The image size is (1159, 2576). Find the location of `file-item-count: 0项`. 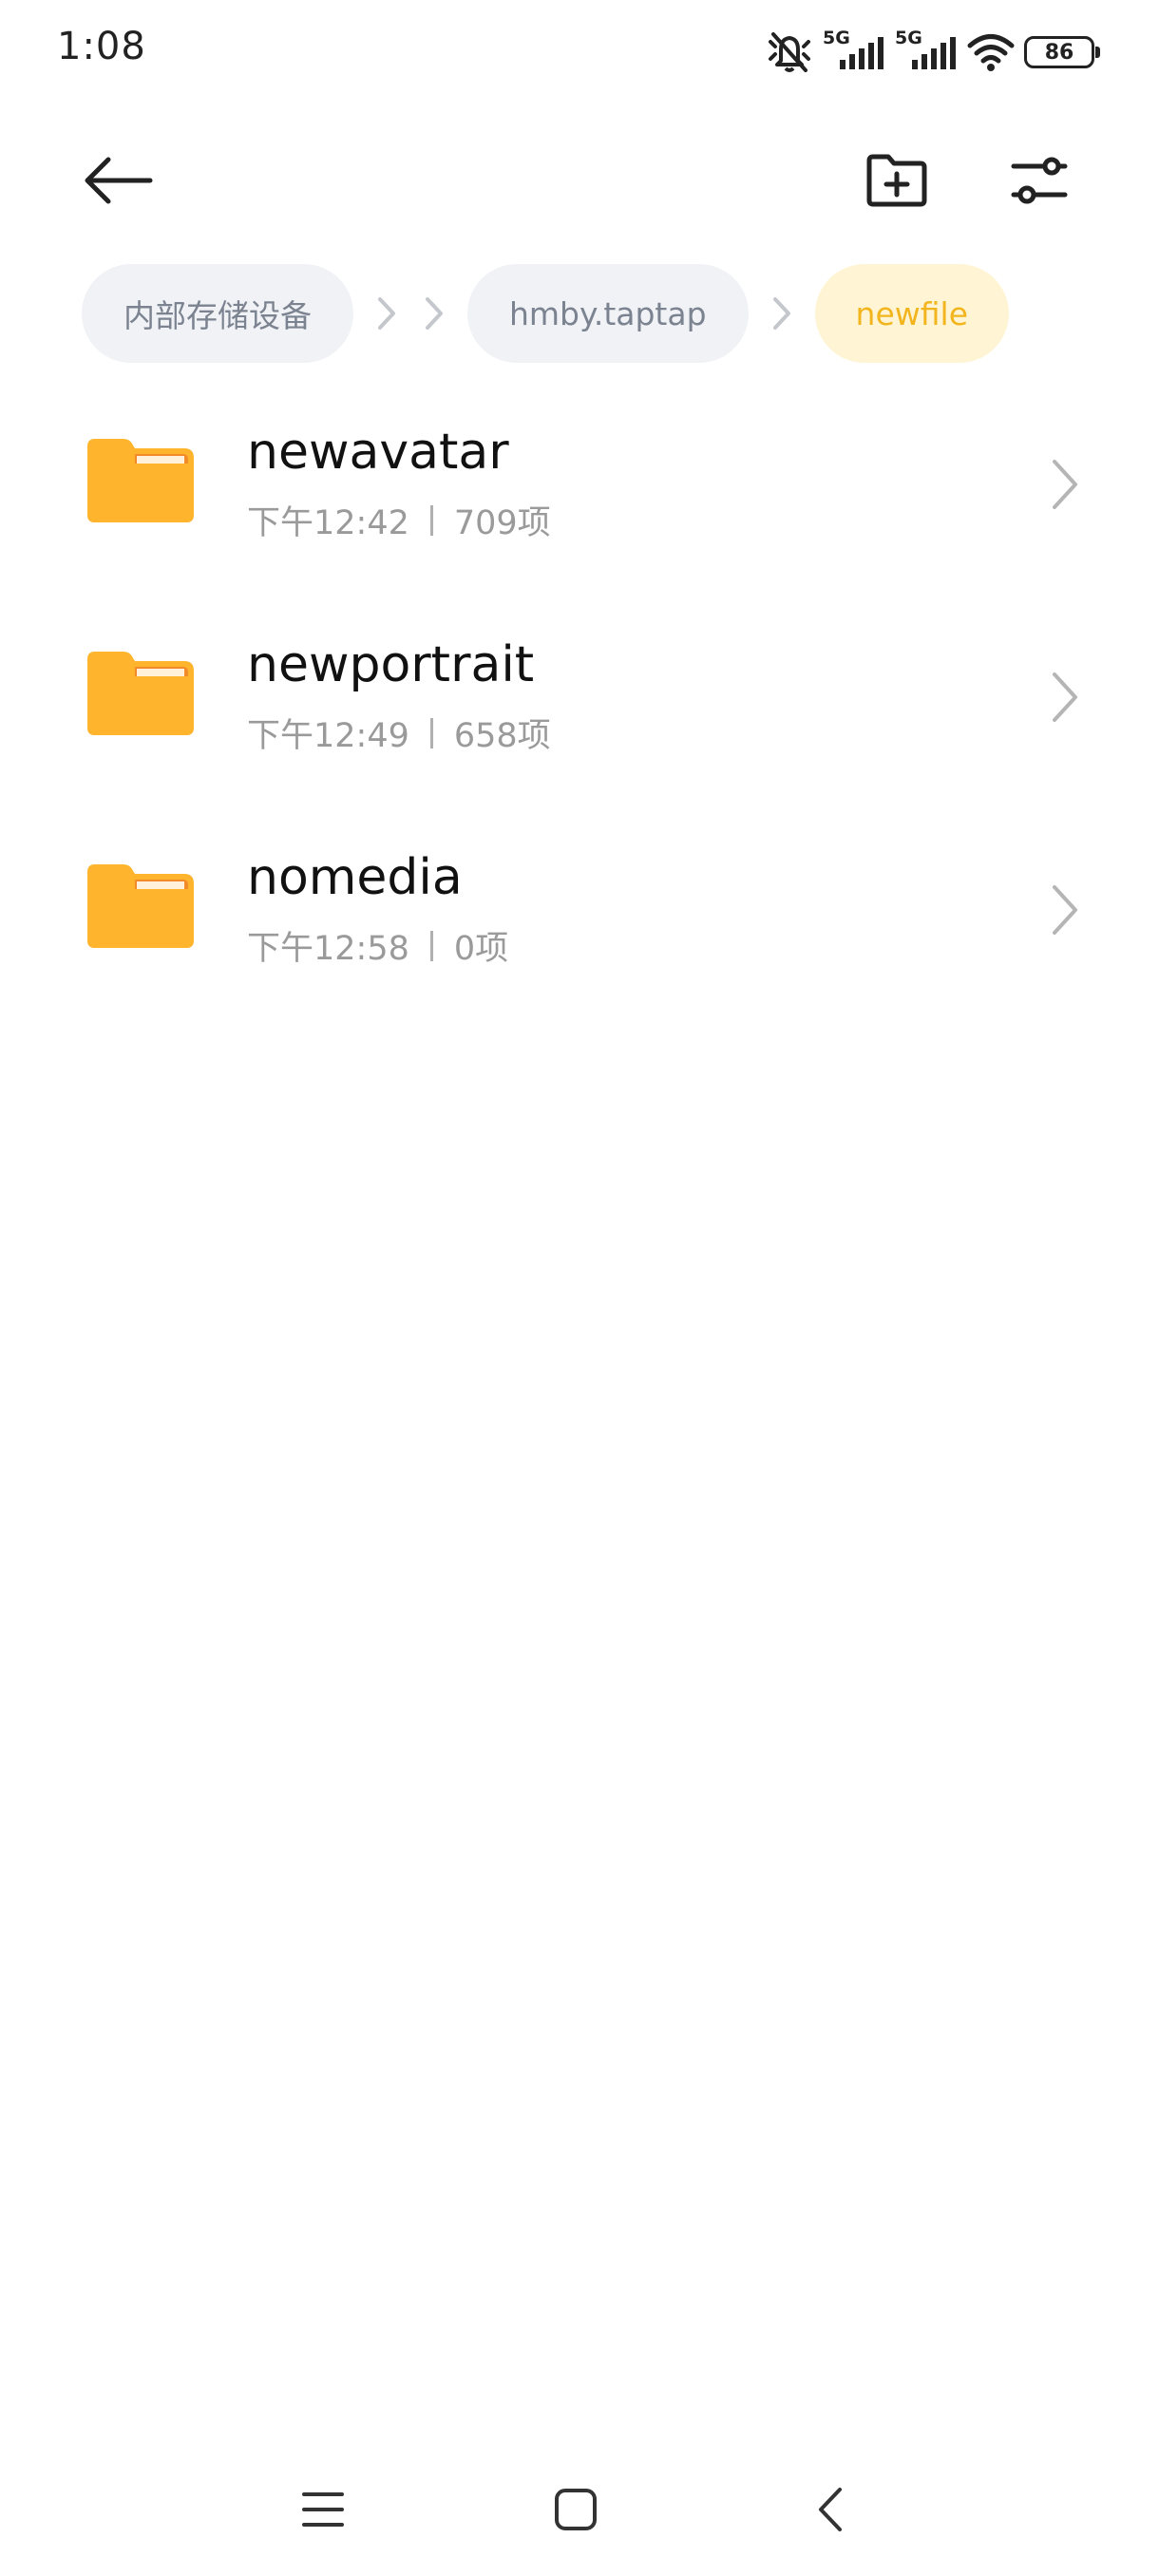

file-item-count: 0项 is located at coordinates (481, 949).